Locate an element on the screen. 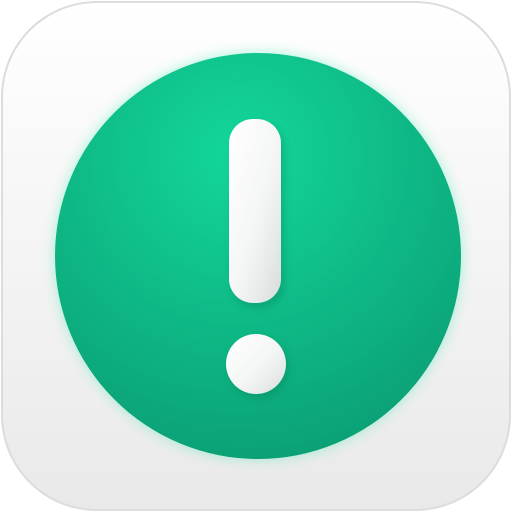  exclamation-dot is located at coordinates (256, 364).